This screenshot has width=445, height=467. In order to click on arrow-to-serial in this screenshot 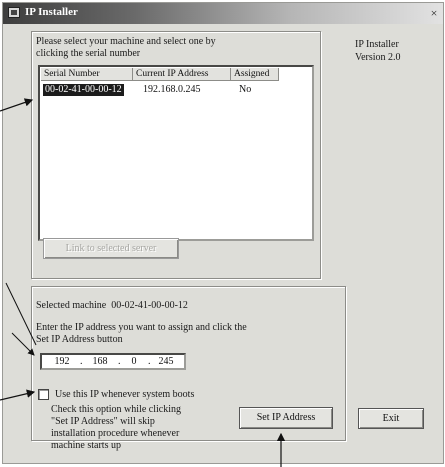, I will do `click(17, 105)`.